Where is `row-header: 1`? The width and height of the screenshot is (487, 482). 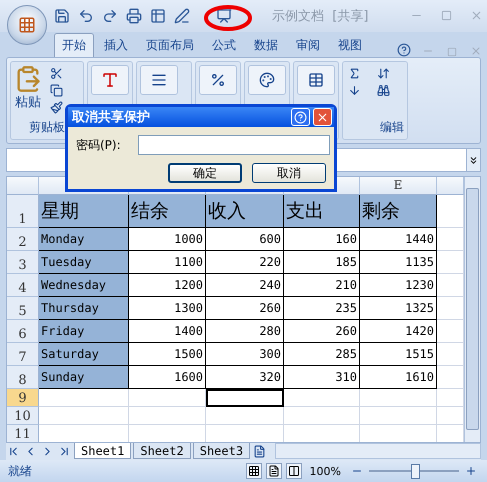 row-header: 1 is located at coordinates (23, 211).